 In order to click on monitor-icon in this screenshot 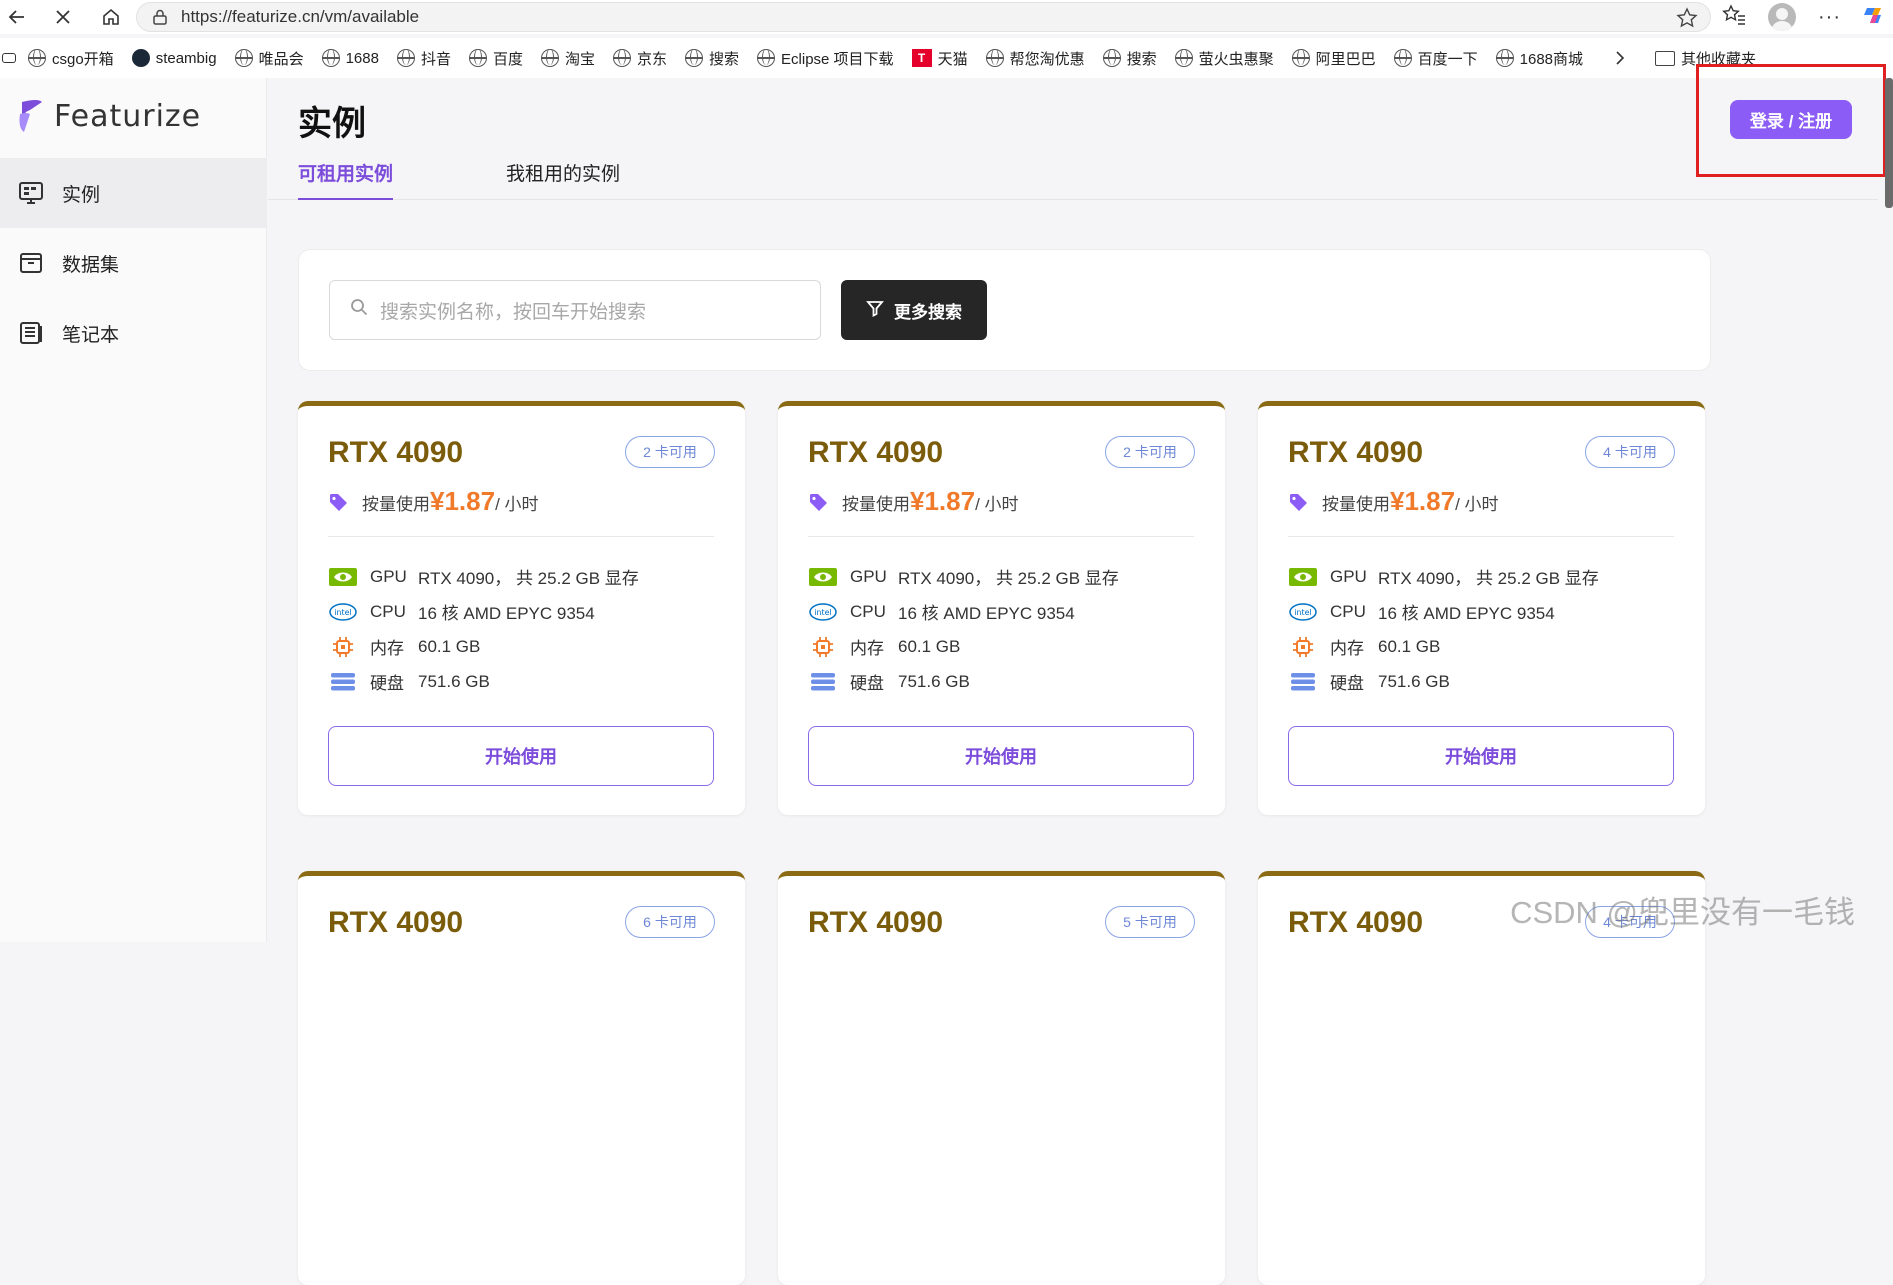, I will do `click(31, 193)`.